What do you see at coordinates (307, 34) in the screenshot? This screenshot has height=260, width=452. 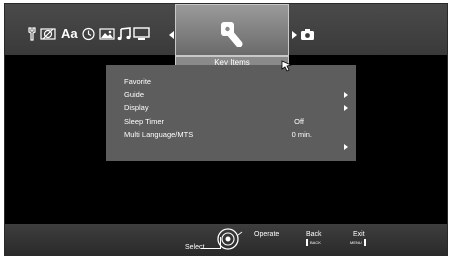 I see `camera-icon` at bounding box center [307, 34].